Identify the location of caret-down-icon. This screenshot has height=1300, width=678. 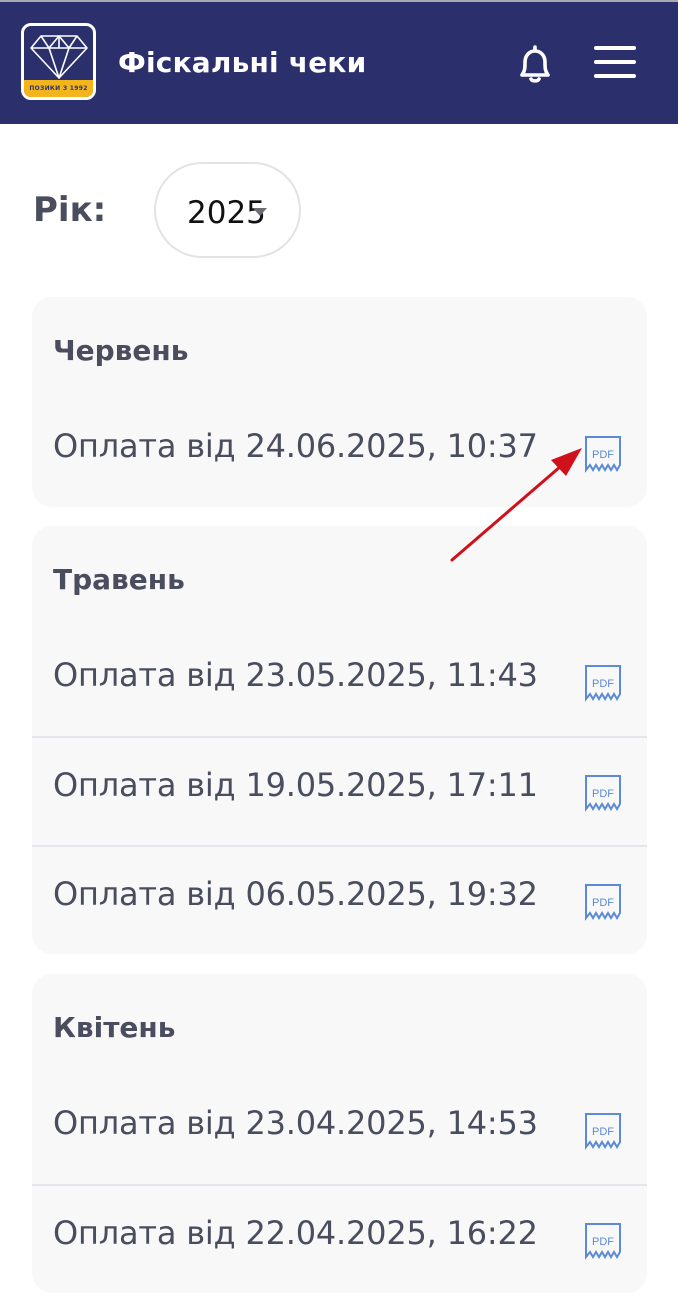
(260, 212).